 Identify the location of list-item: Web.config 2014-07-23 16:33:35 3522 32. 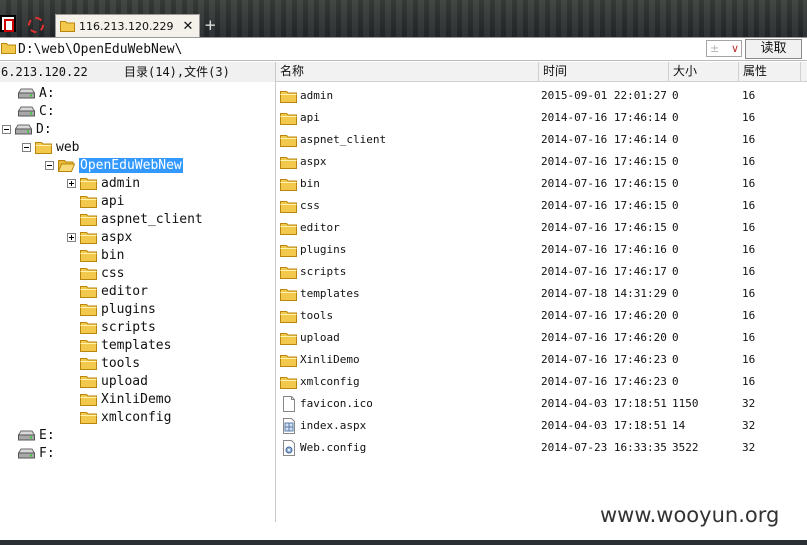
(541, 448).